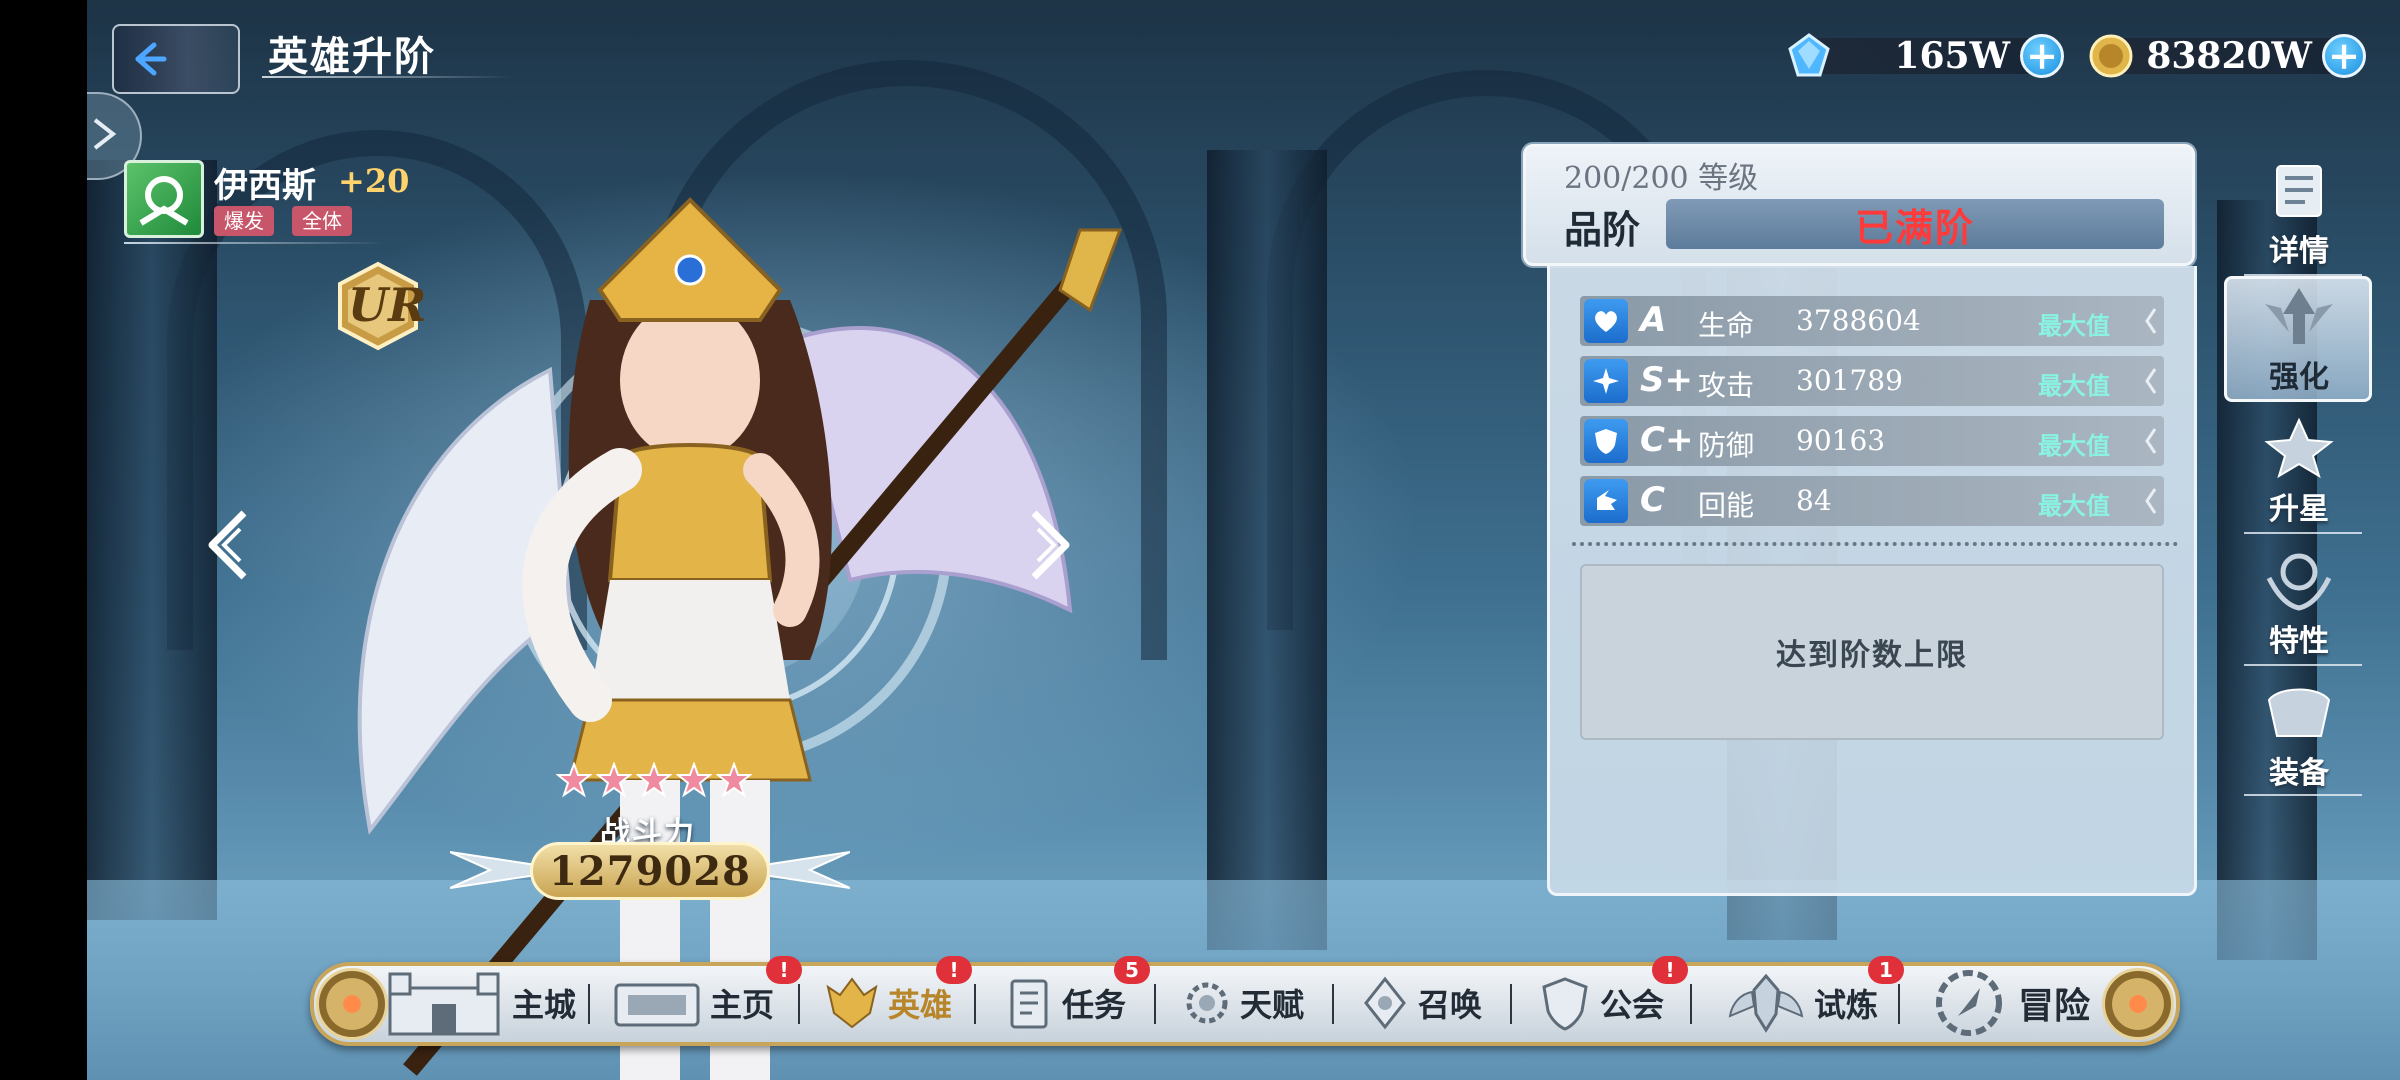 This screenshot has width=2400, height=1080. Describe the element at coordinates (852, 1003) in the screenshot. I see `winged-helmet-icon` at that location.